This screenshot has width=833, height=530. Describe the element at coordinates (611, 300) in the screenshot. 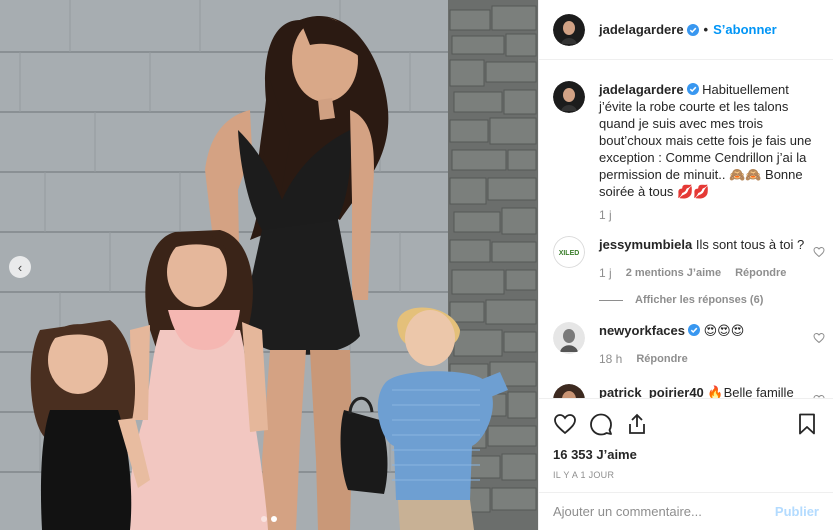

I see `replies-divider` at that location.